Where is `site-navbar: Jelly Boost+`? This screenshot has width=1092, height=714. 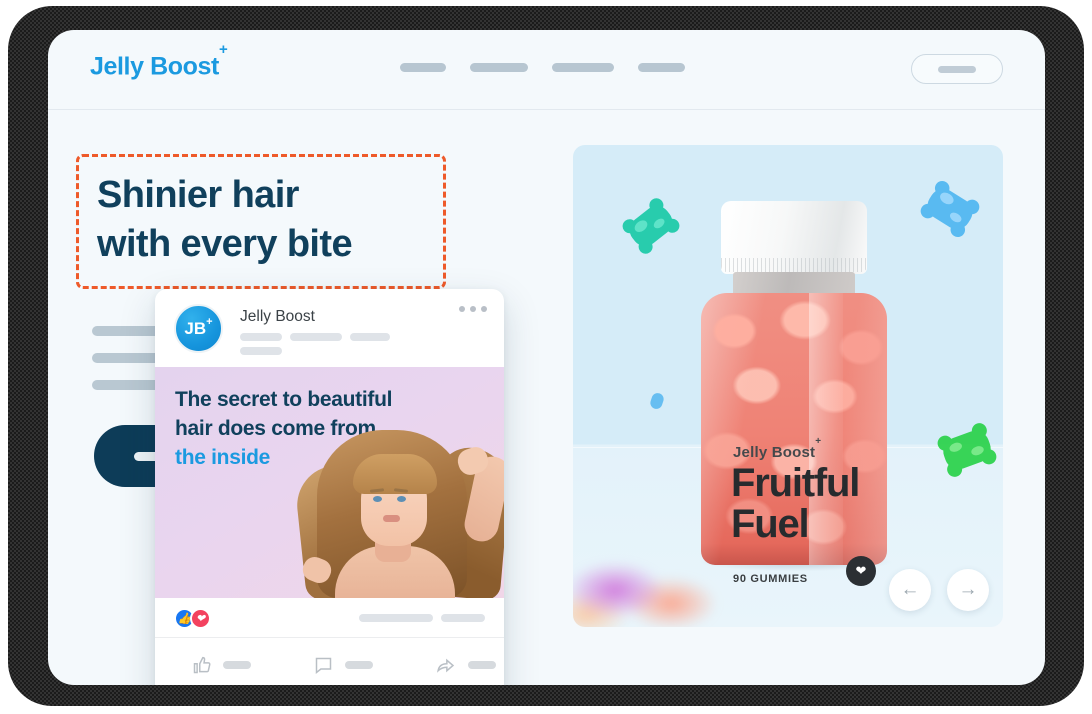 site-navbar: Jelly Boost+ is located at coordinates (546, 70).